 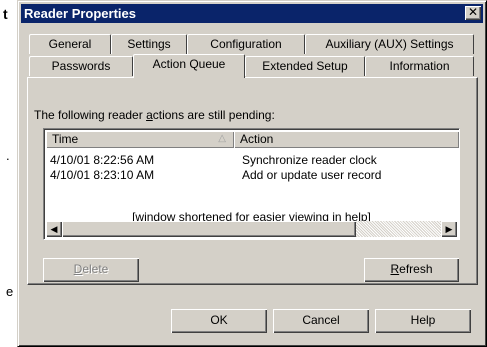 I want to click on tab-information: Information, so click(x=419, y=66).